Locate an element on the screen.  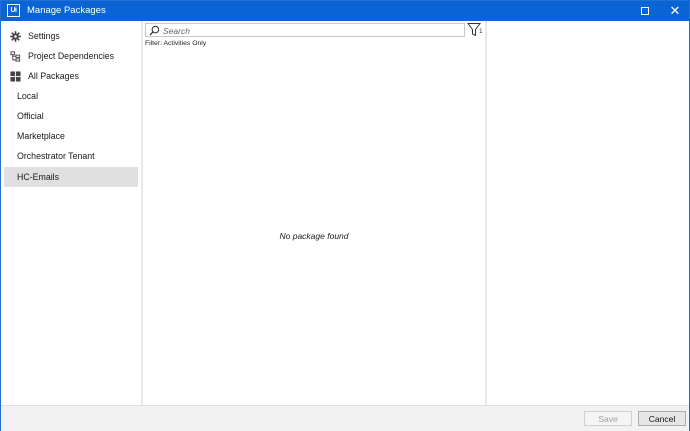
app-logo-icon: Ui is located at coordinates (13, 10).